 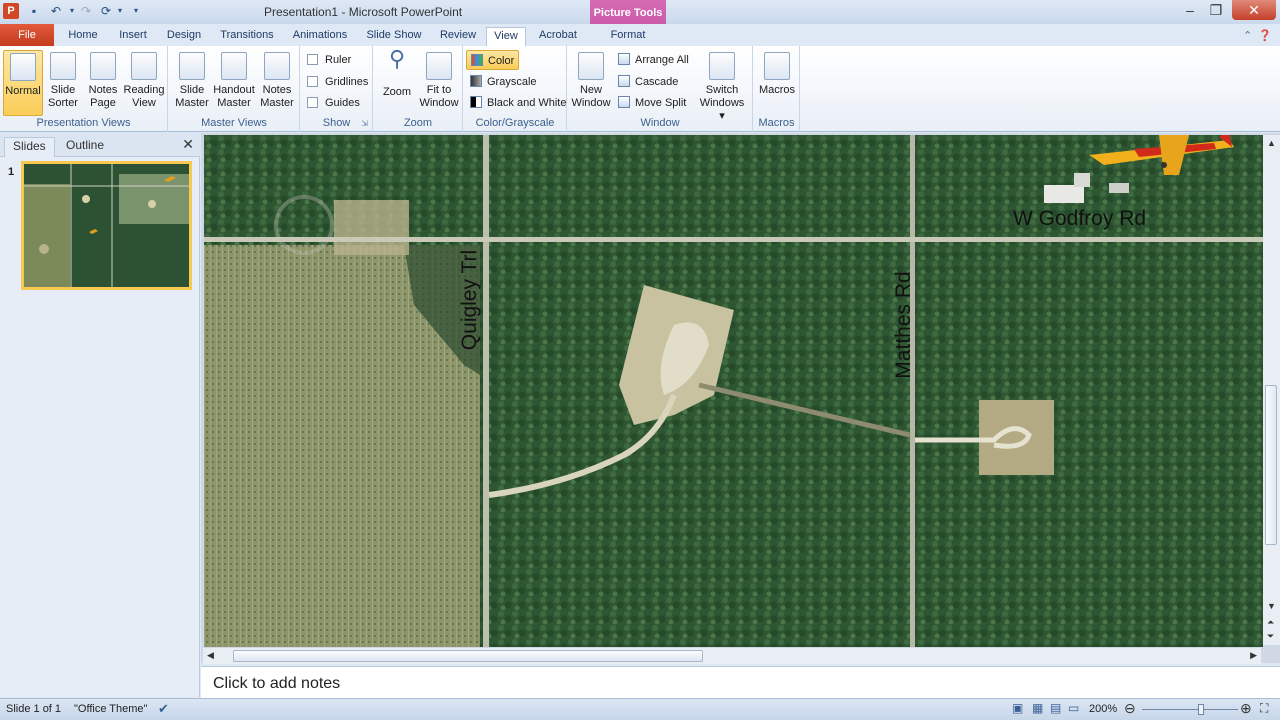 What do you see at coordinates (660, 123) in the screenshot?
I see `group-label: Window` at bounding box center [660, 123].